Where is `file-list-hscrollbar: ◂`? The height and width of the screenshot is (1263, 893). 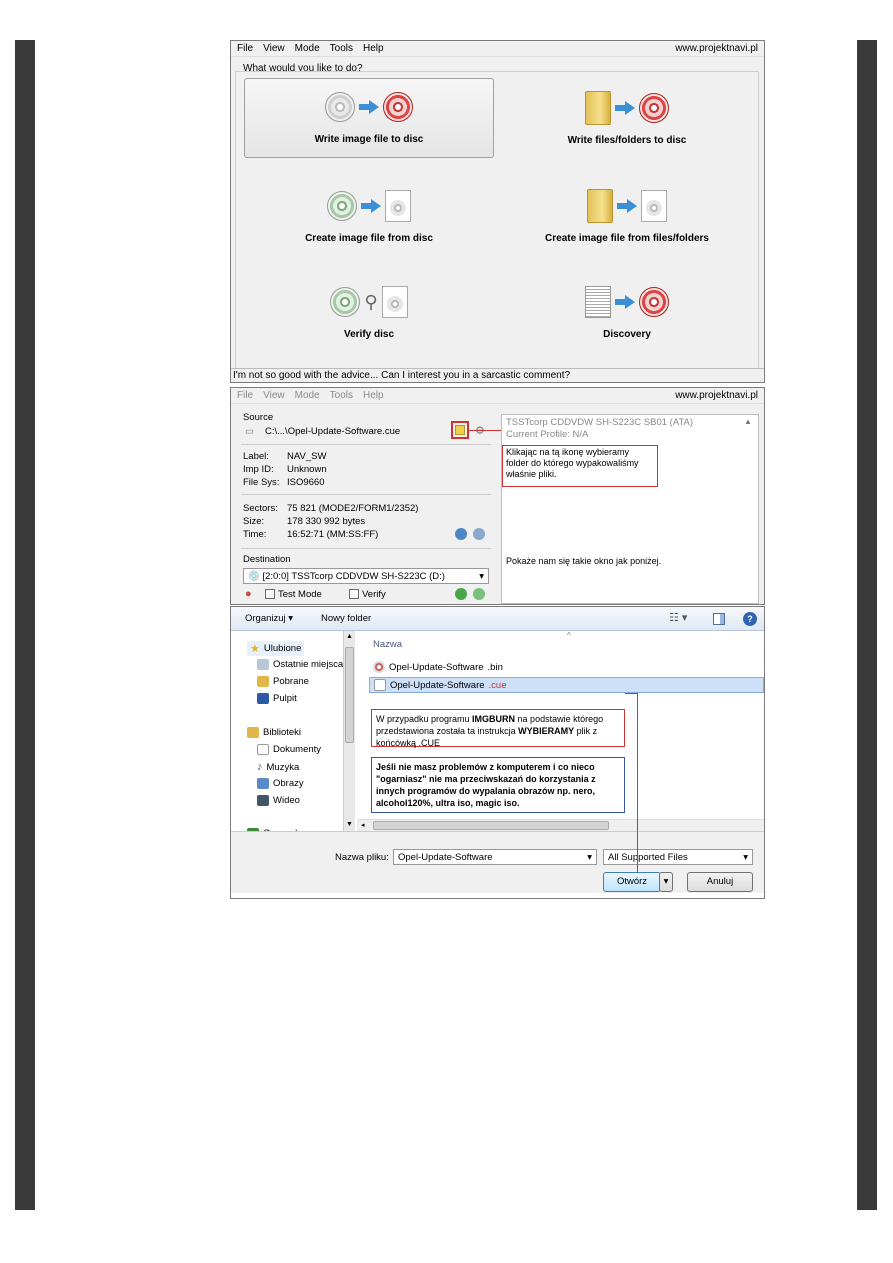
file-list-hscrollbar: ◂ is located at coordinates (560, 825).